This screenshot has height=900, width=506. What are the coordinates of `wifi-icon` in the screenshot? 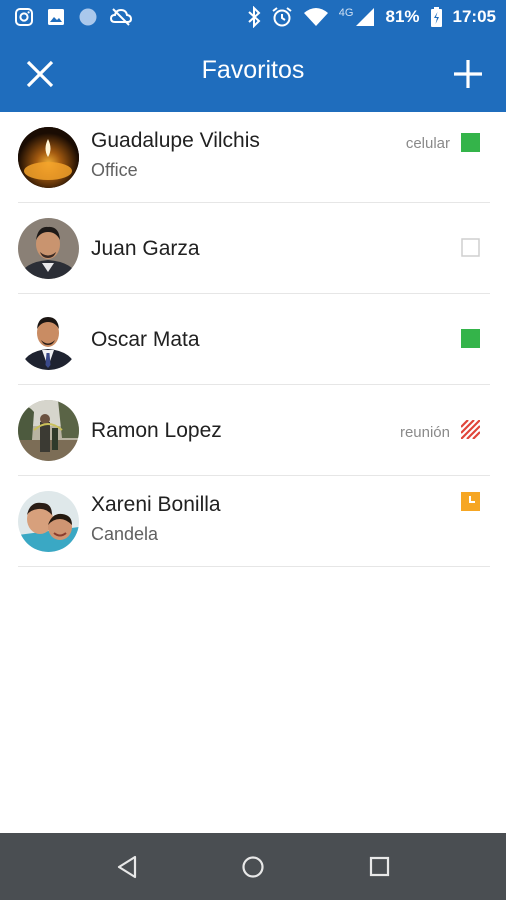 It's located at (315, 17).